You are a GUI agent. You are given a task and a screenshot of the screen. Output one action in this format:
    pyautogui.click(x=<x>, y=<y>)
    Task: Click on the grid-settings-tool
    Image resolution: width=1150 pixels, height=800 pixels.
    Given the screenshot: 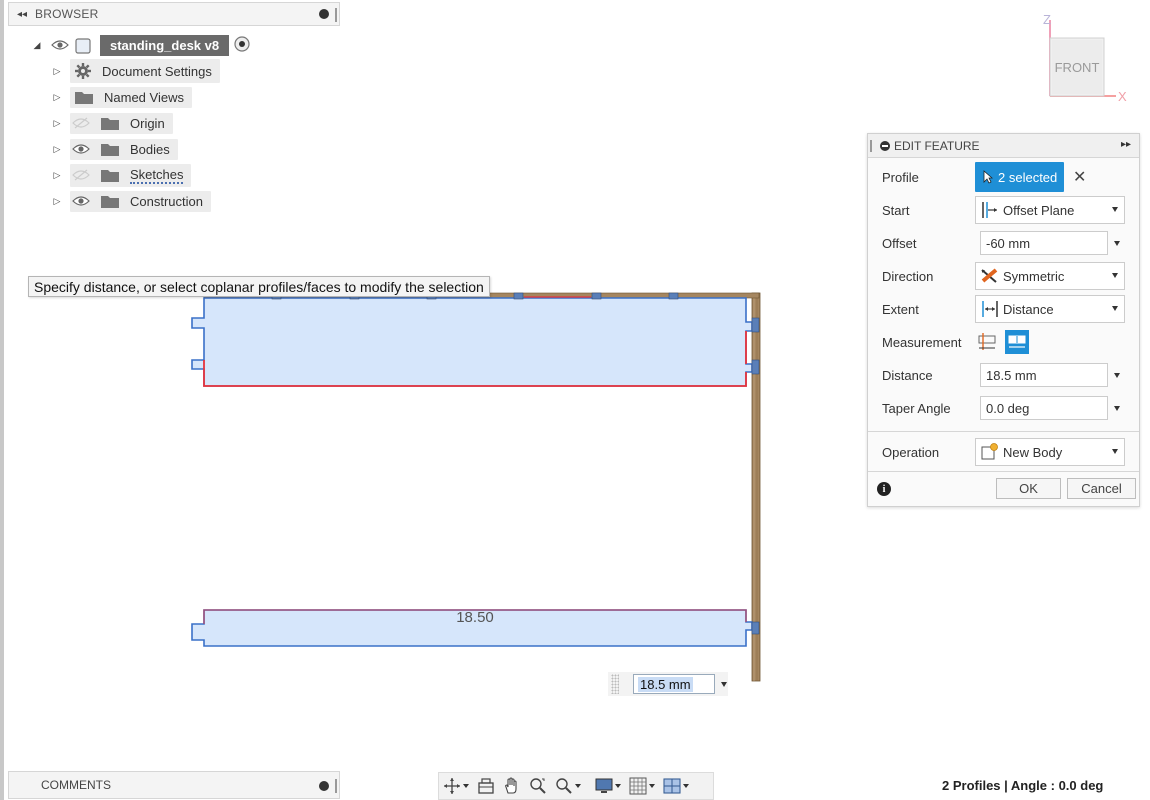 What is the action you would take?
    pyautogui.click(x=642, y=786)
    